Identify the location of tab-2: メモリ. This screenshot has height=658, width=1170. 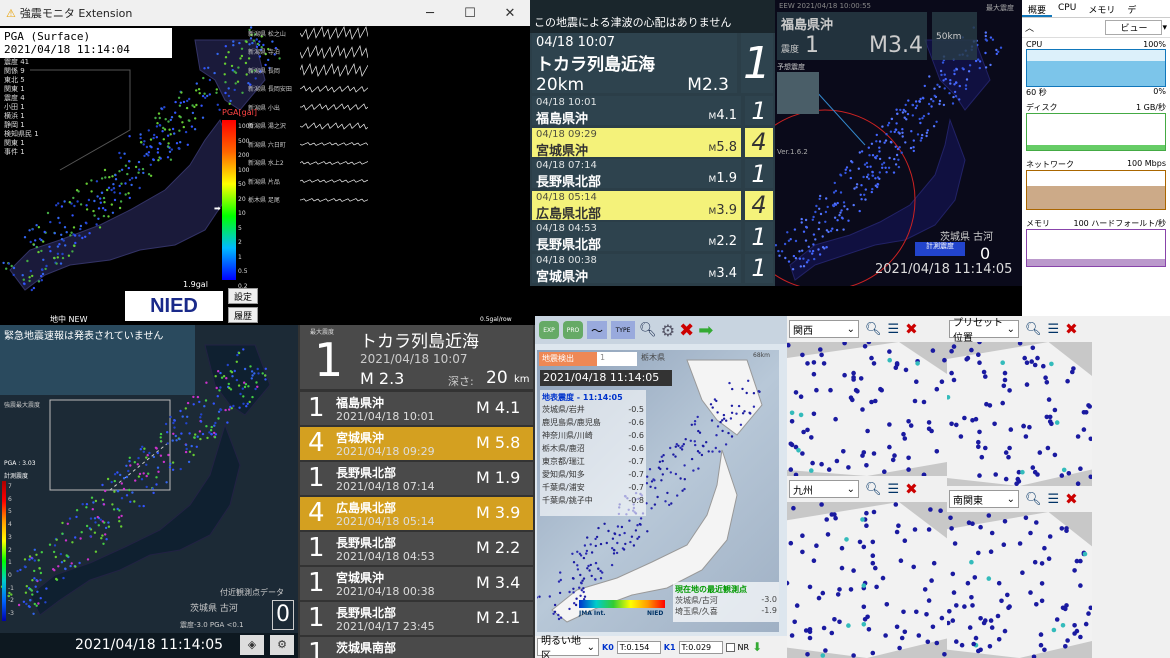
(1101, 8).